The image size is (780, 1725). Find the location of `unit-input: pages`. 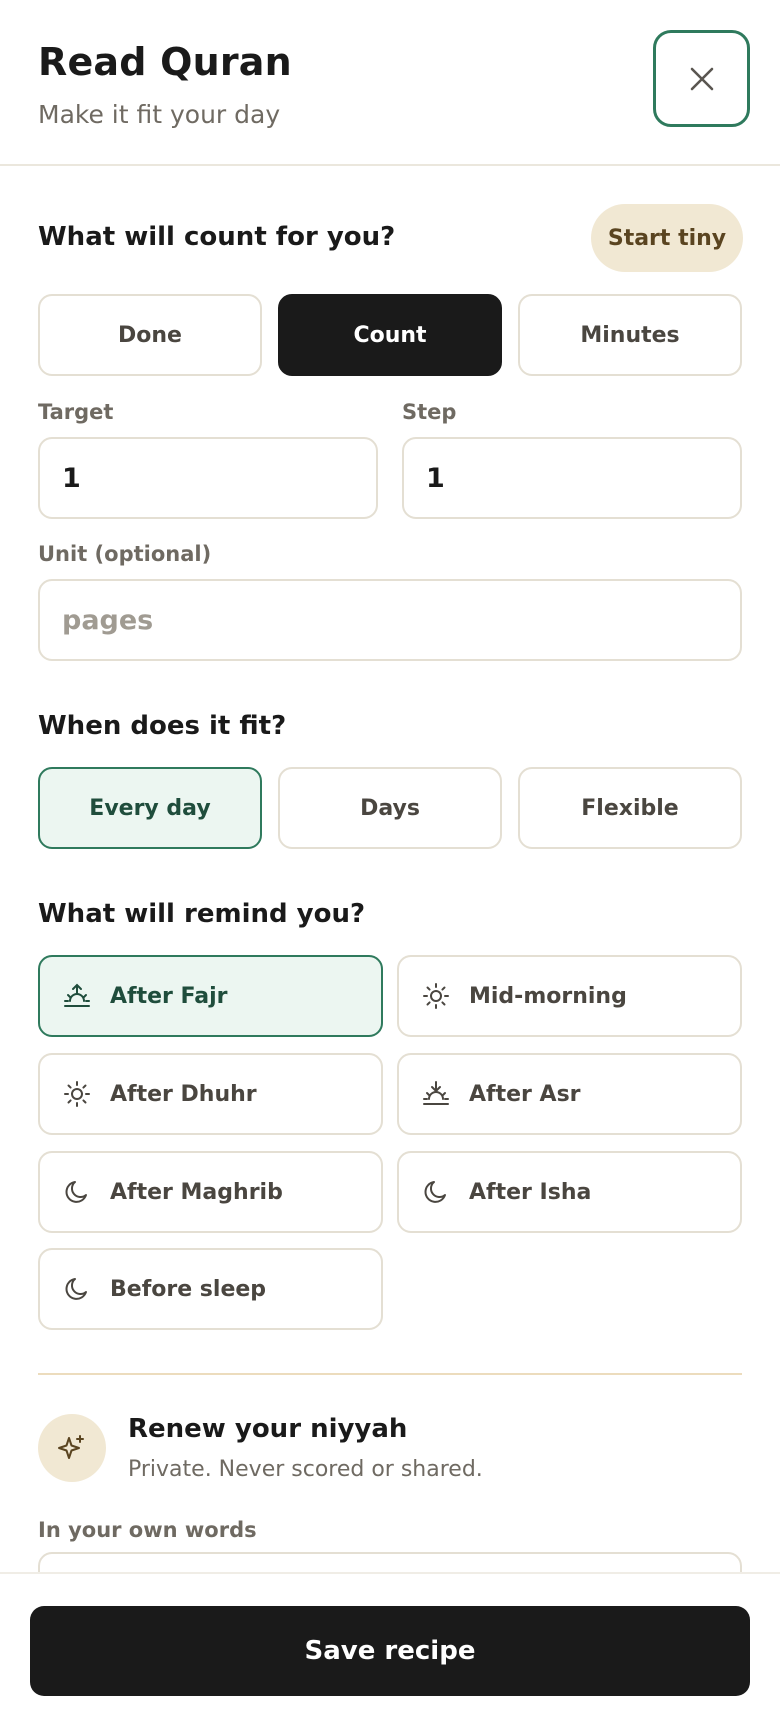

unit-input: pages is located at coordinates (390, 620).